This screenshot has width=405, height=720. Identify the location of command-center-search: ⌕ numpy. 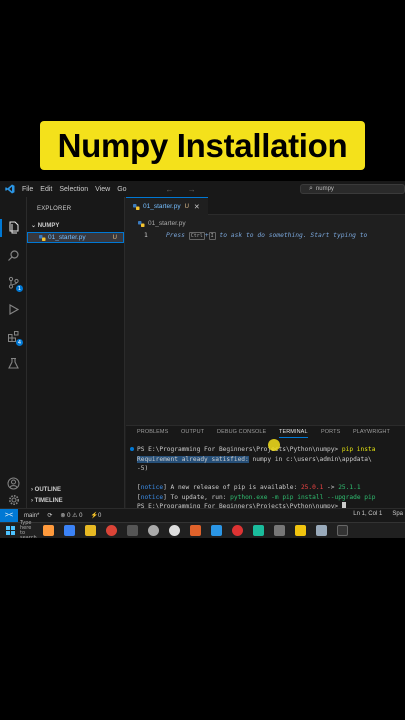
(352, 189).